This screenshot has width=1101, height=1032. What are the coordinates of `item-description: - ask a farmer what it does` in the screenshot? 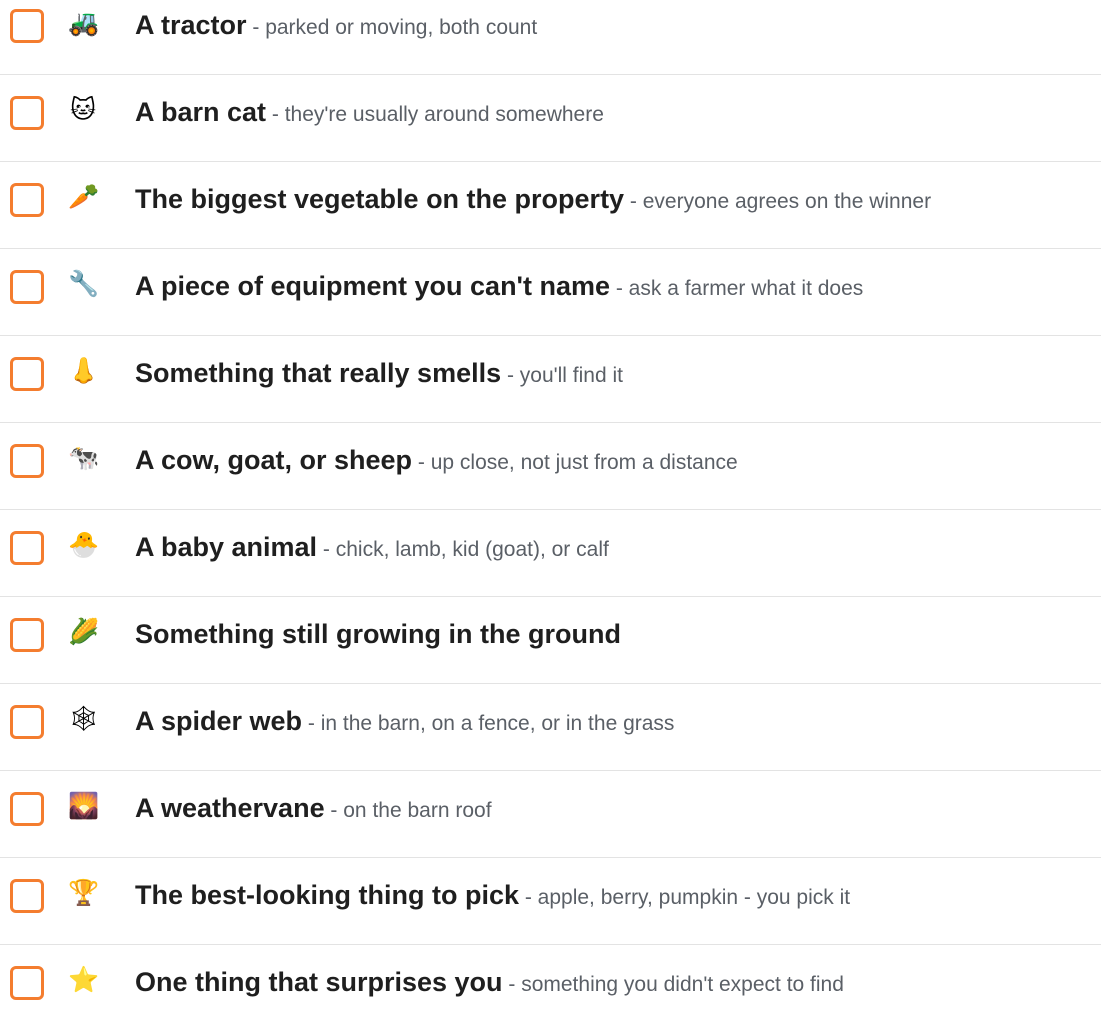 It's located at (737, 288).